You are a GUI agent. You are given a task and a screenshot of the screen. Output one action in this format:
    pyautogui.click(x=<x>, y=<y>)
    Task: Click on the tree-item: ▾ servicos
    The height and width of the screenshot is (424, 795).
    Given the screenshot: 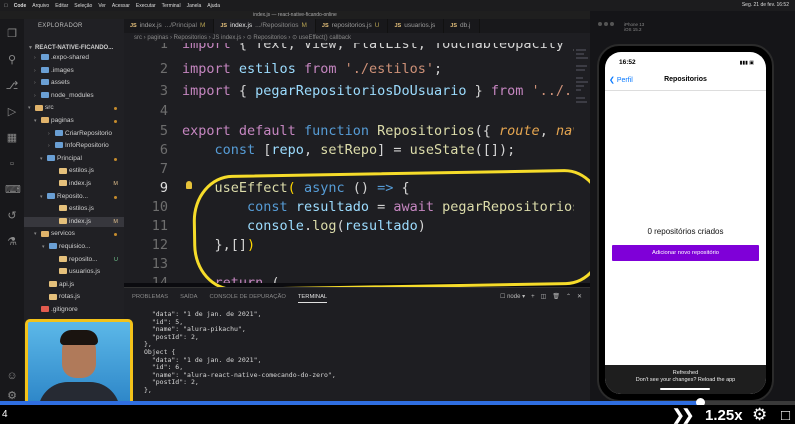 What is the action you would take?
    pyautogui.click(x=74, y=234)
    